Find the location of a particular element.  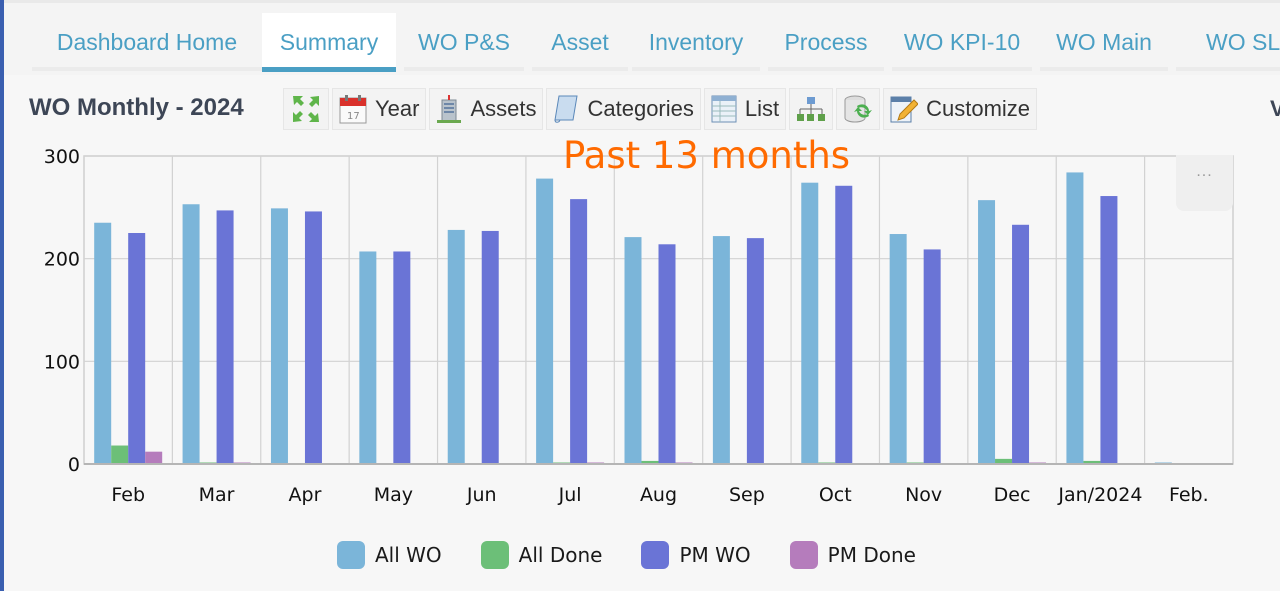

refresh-data-button is located at coordinates (858, 109).